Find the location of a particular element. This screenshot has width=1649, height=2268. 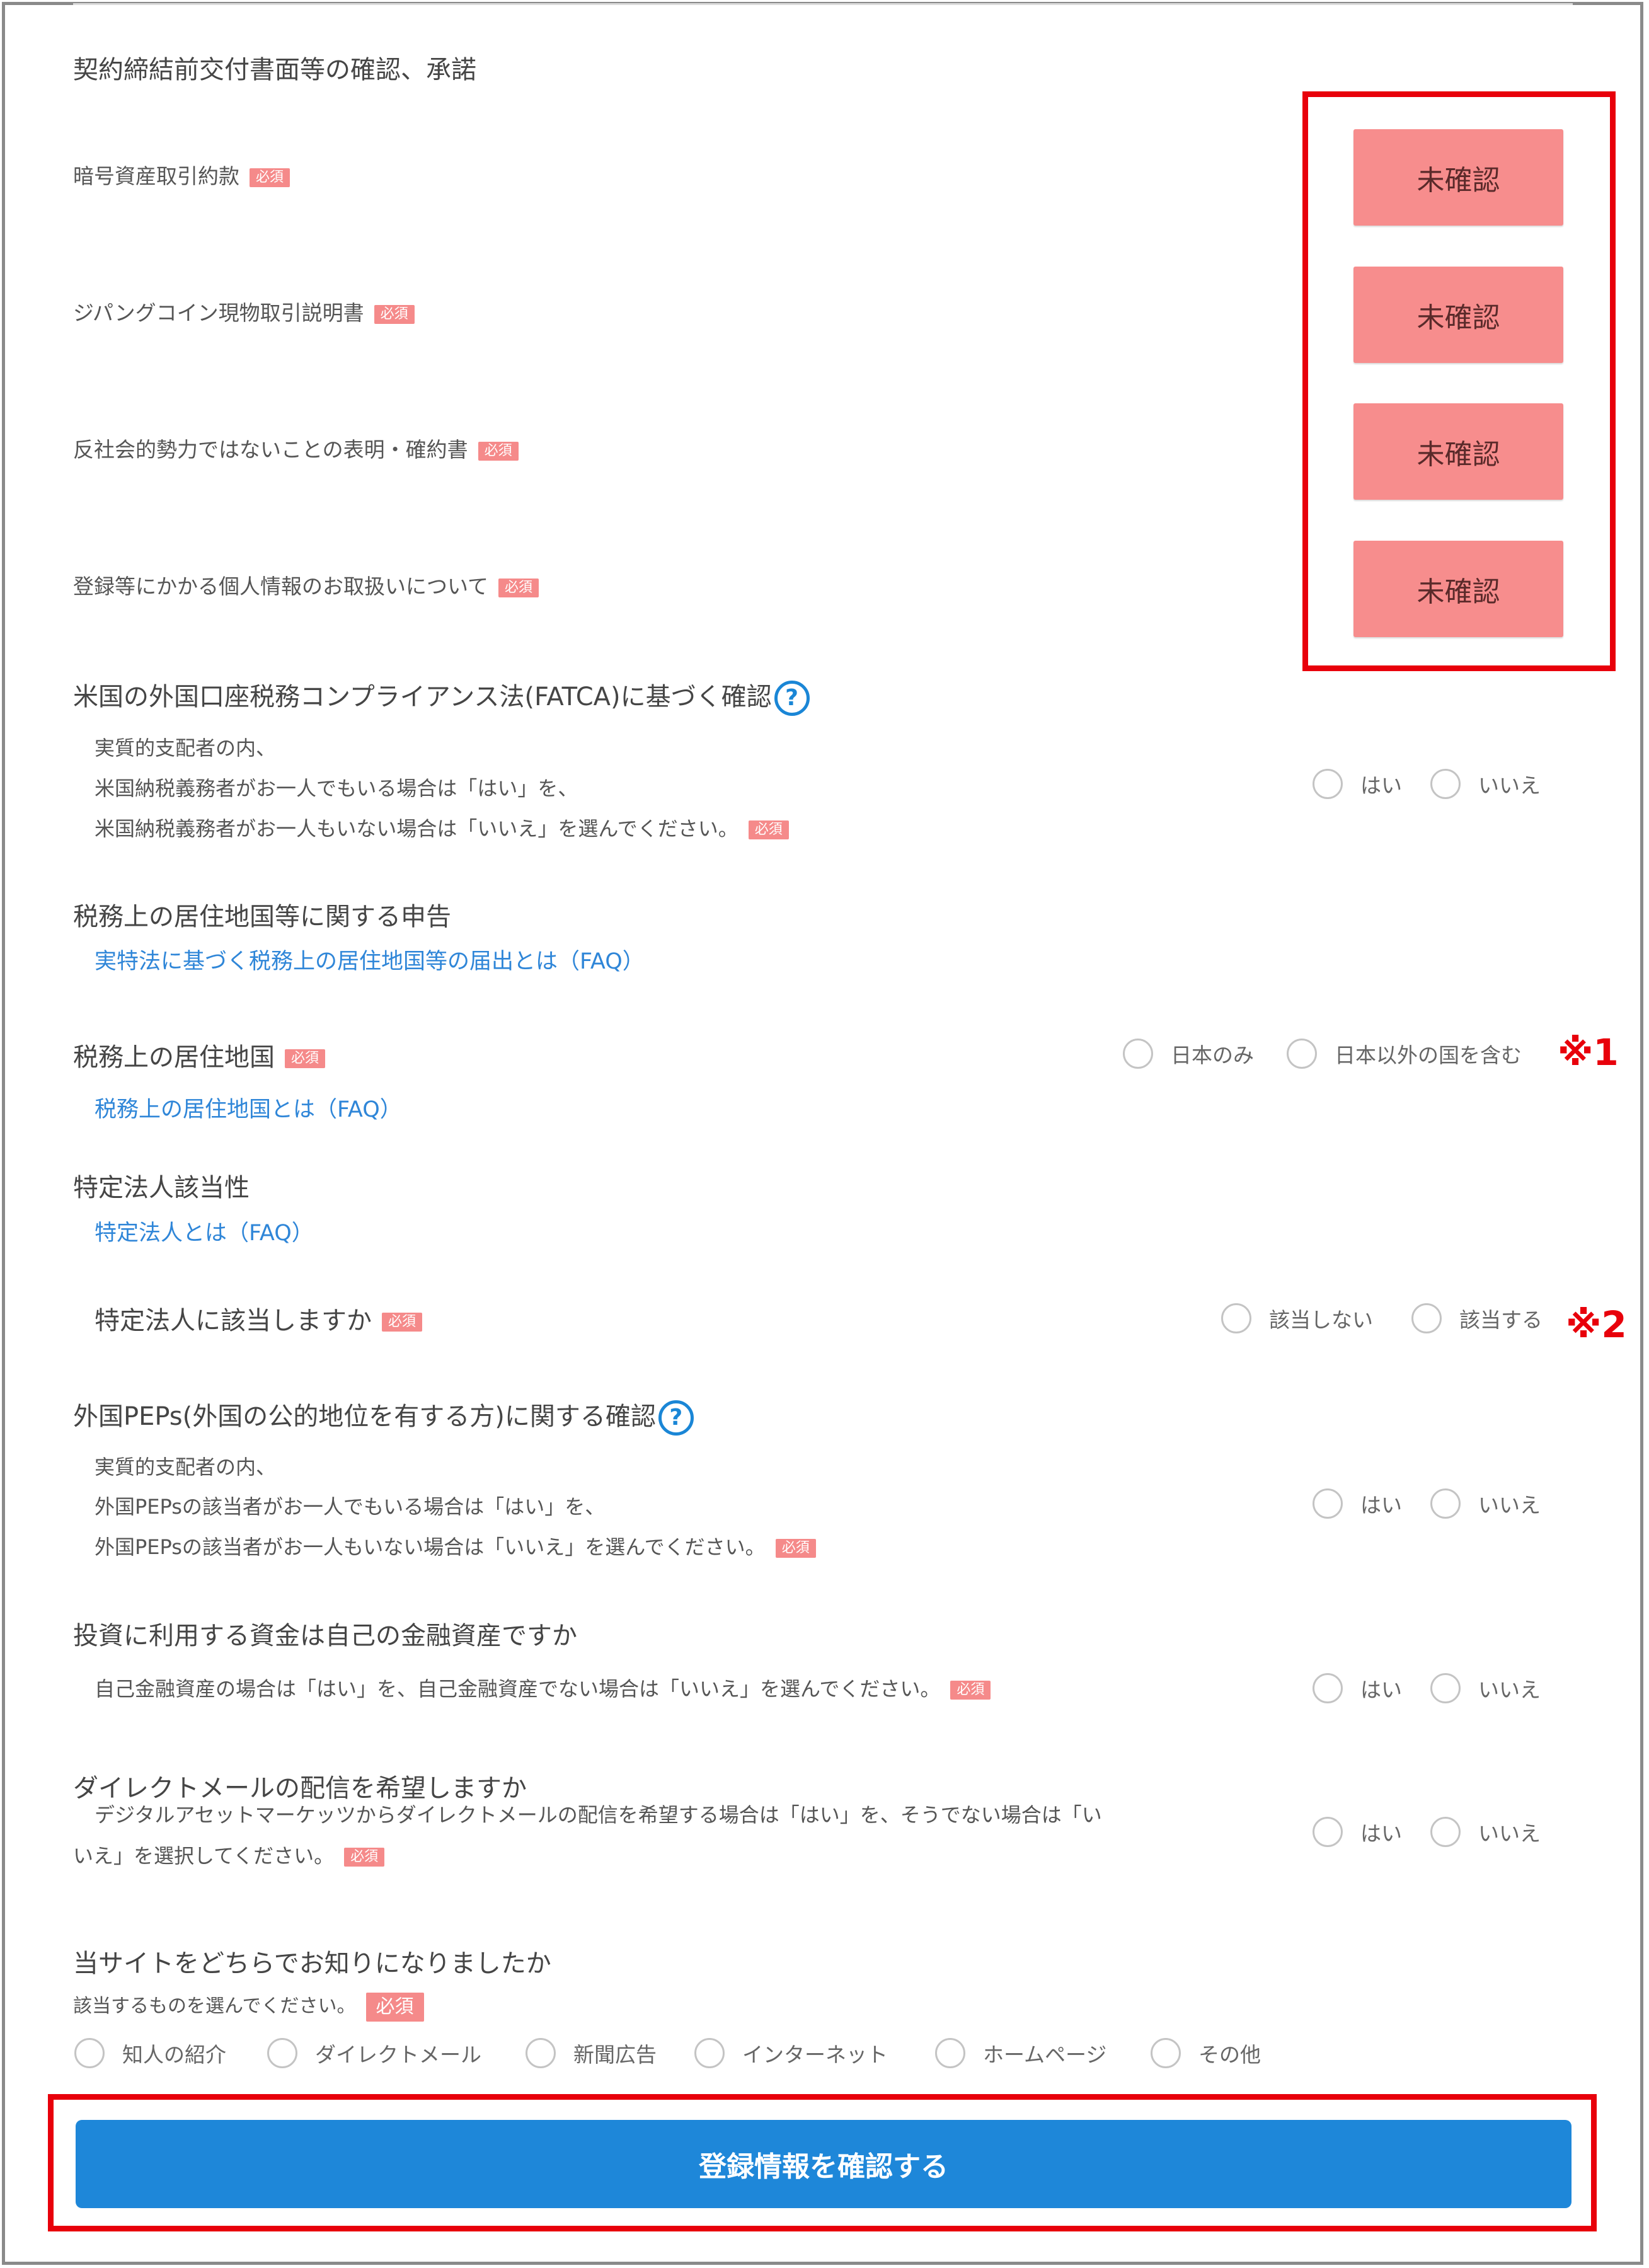

tax-residence-faq-link: 税務上の居住地国とは（FAQ） is located at coordinates (248, 1107).